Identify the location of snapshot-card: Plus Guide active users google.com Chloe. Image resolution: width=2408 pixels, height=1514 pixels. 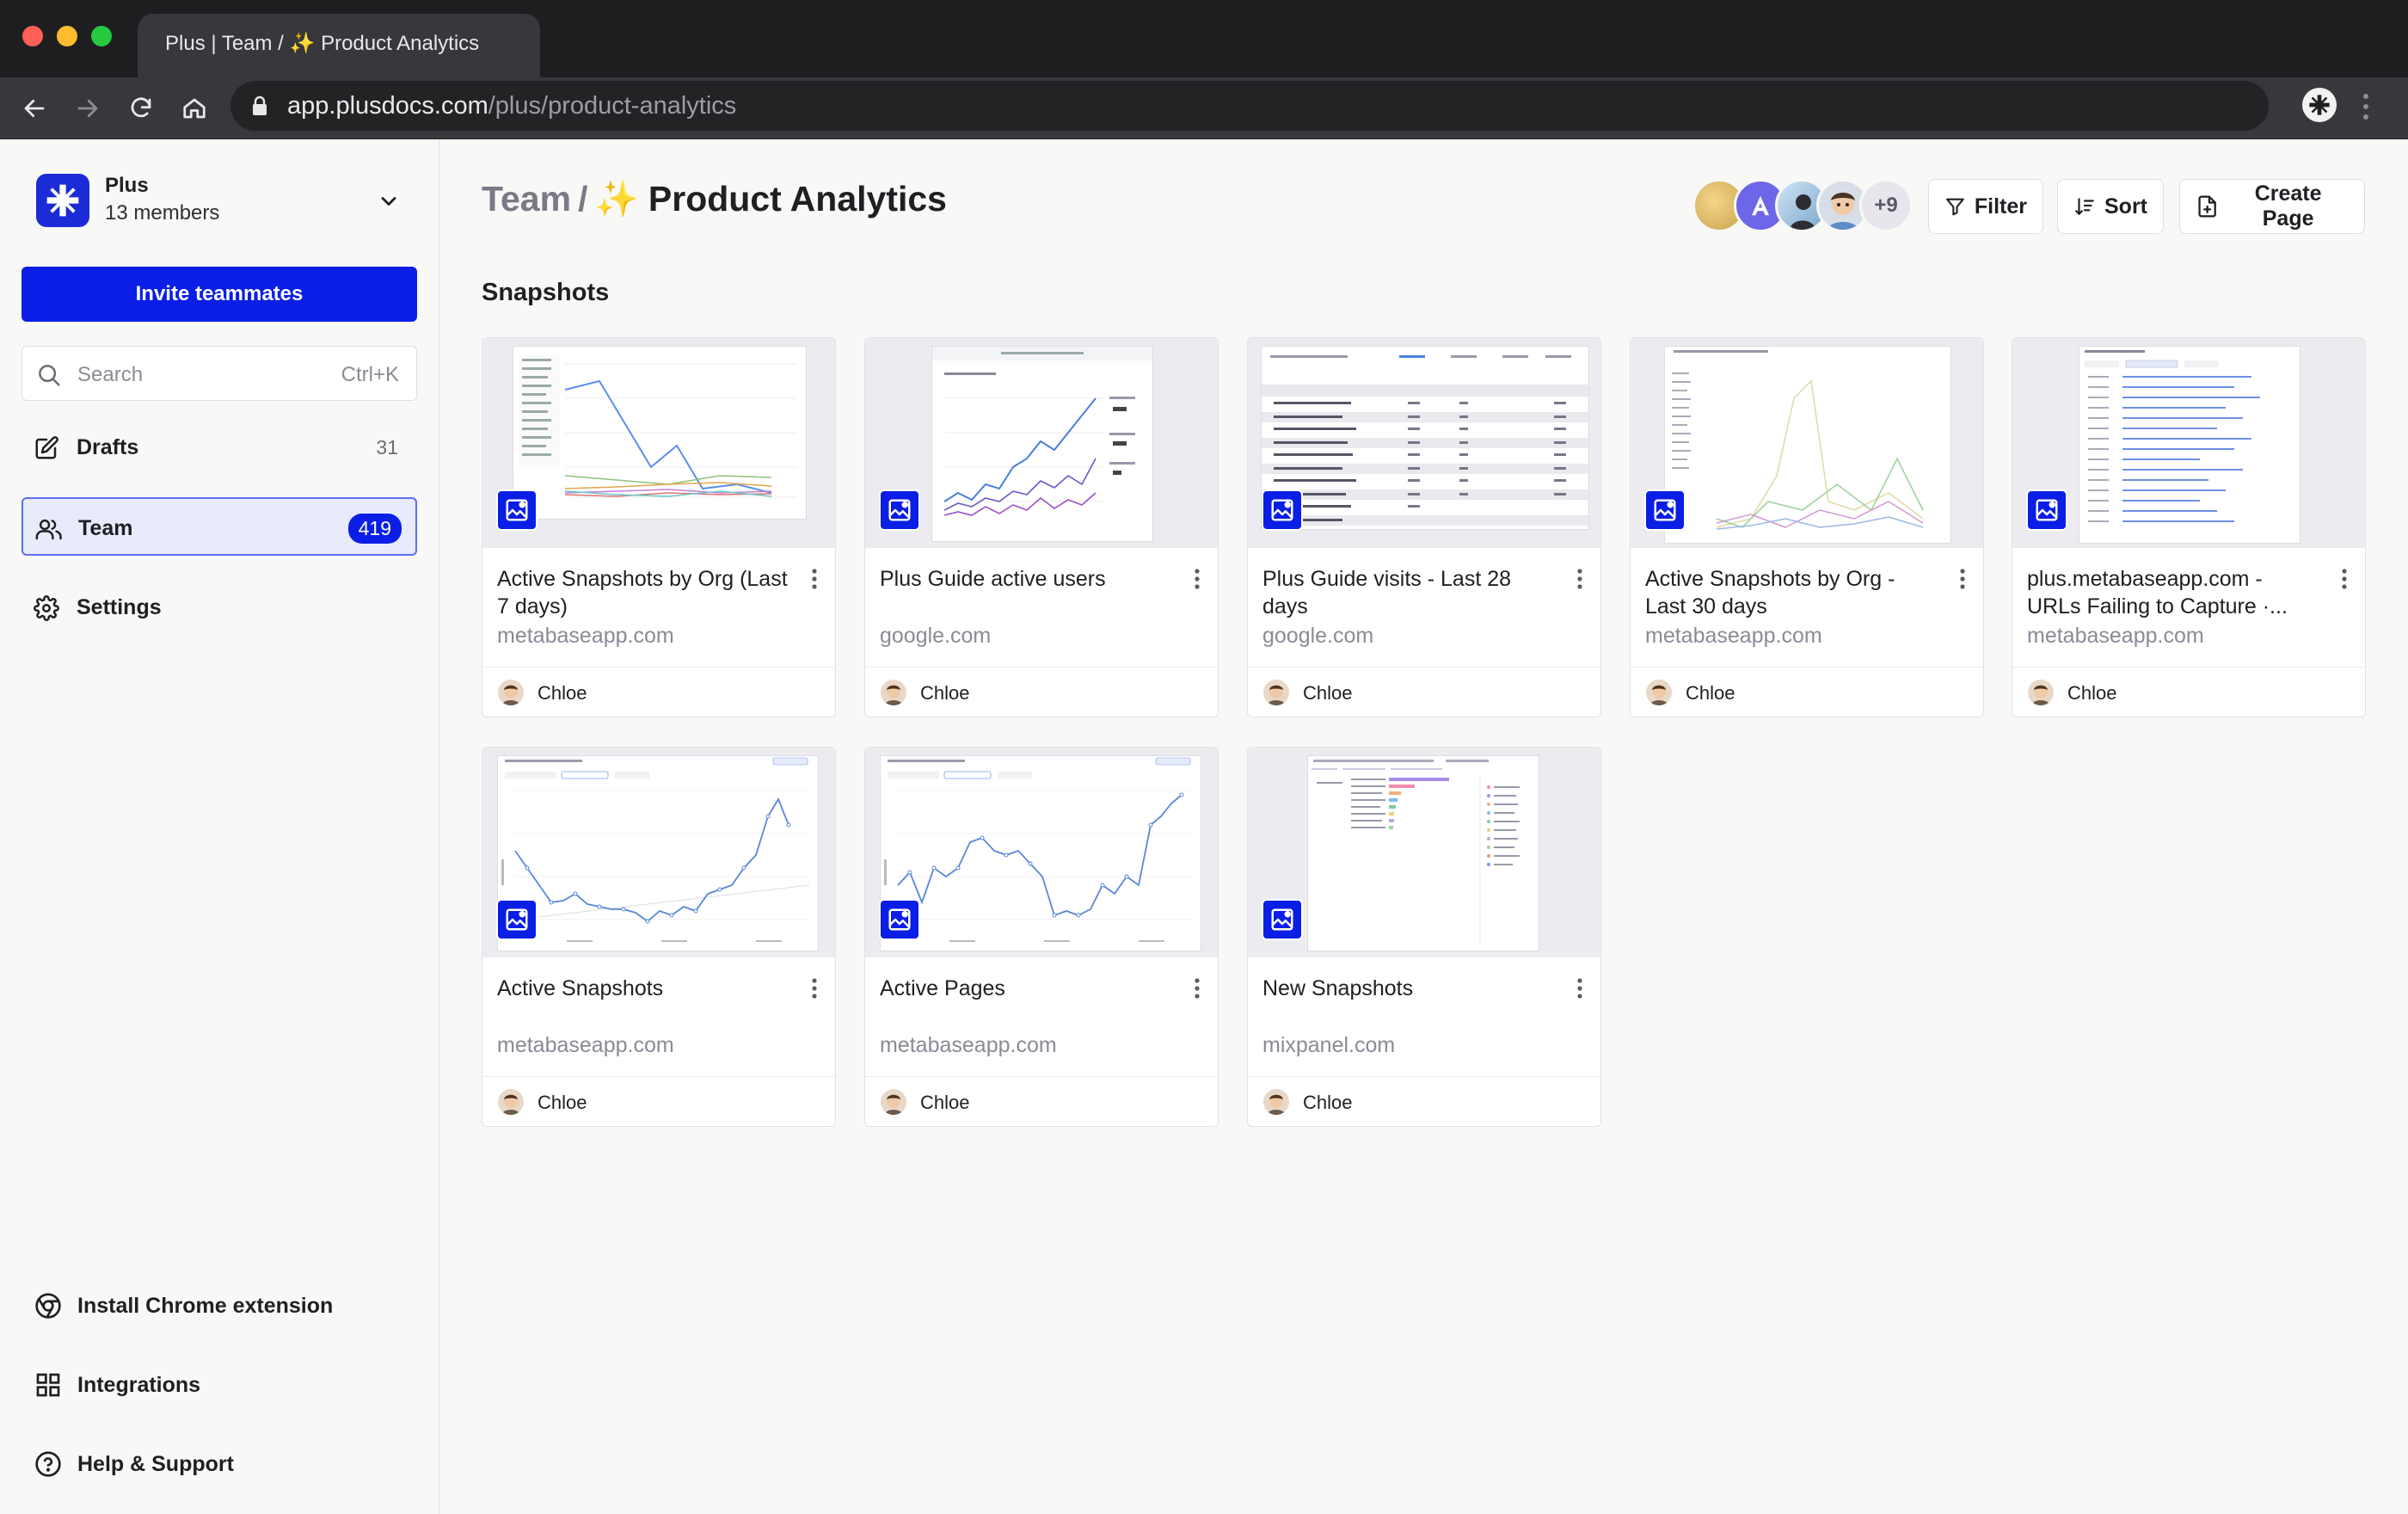
(1041, 527).